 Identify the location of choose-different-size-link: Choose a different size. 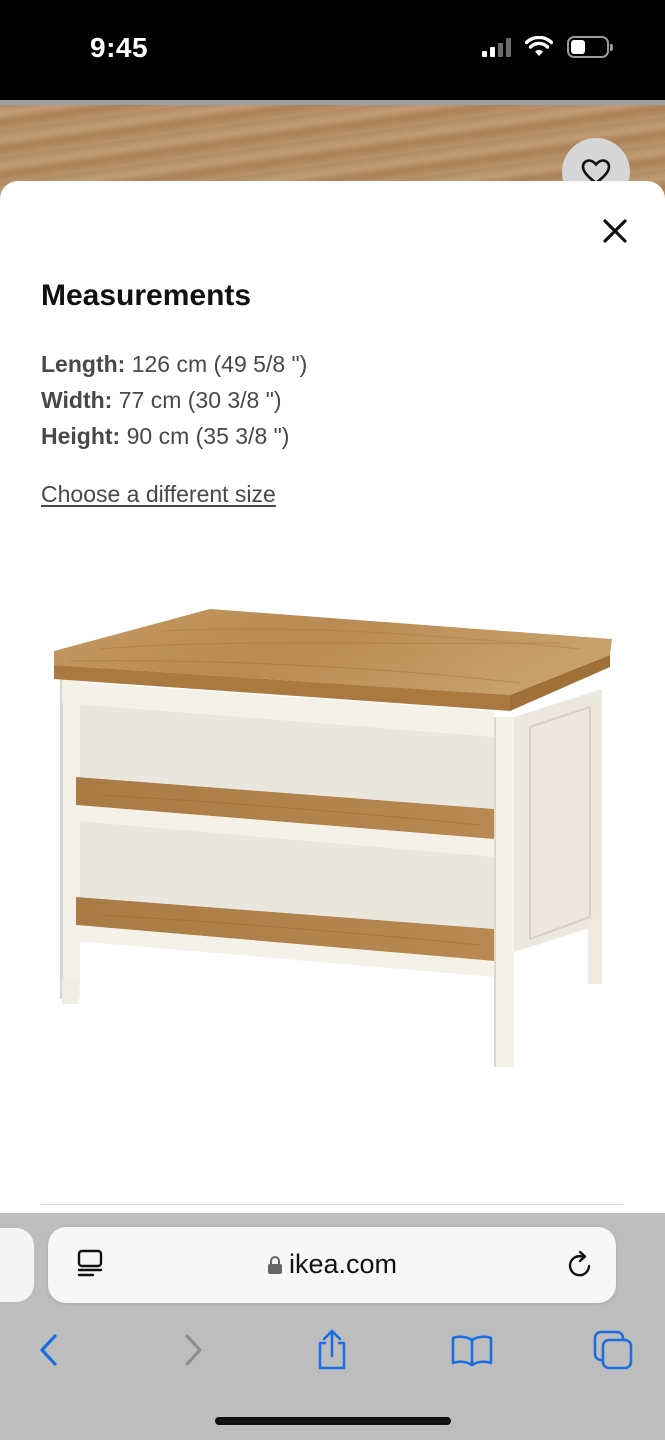
(158, 494).